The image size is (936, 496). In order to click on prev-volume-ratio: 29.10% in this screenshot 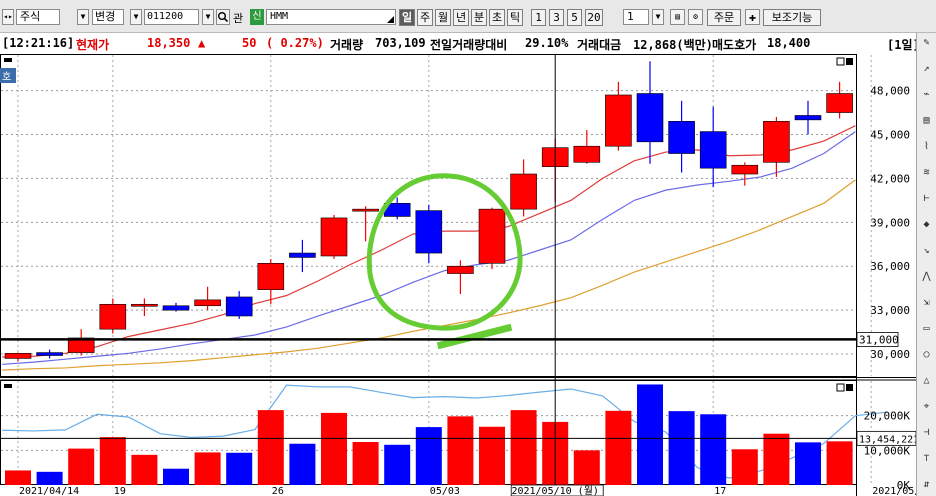, I will do `click(547, 43)`.